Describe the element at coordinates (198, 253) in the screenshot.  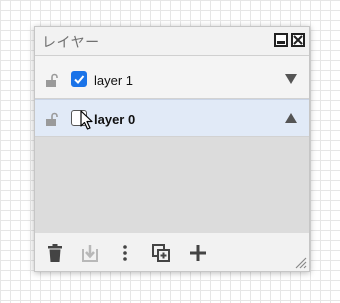
I see `add-icon` at that location.